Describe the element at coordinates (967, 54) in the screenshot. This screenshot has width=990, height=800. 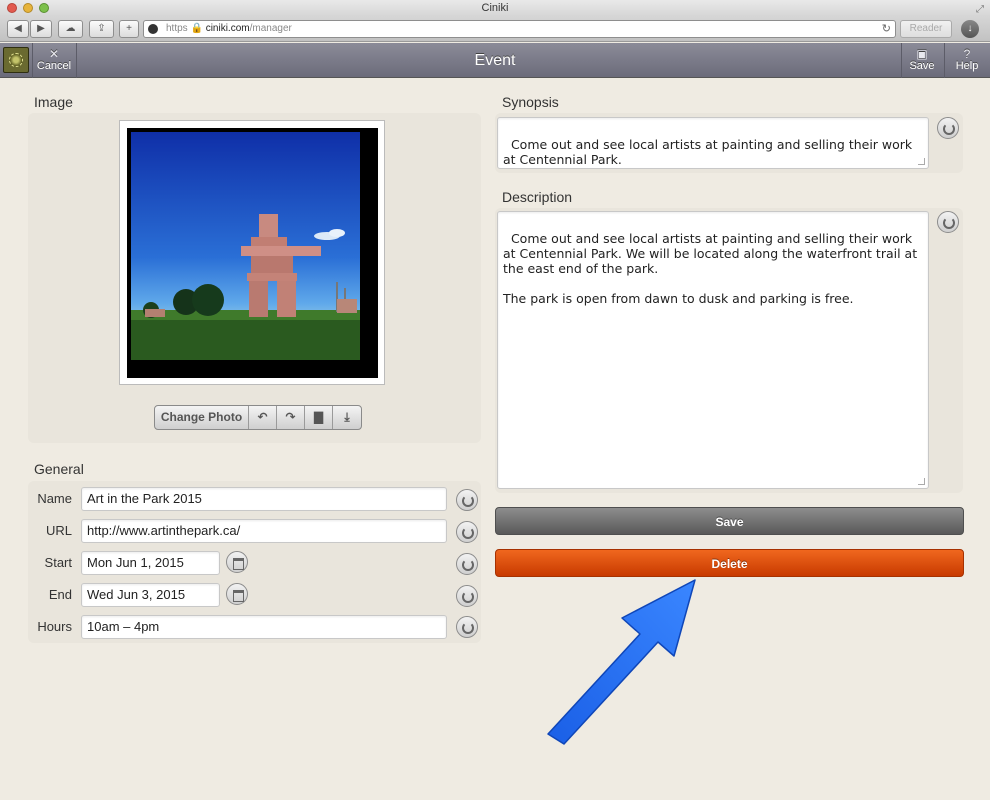
I see `help-icon: ?` at that location.